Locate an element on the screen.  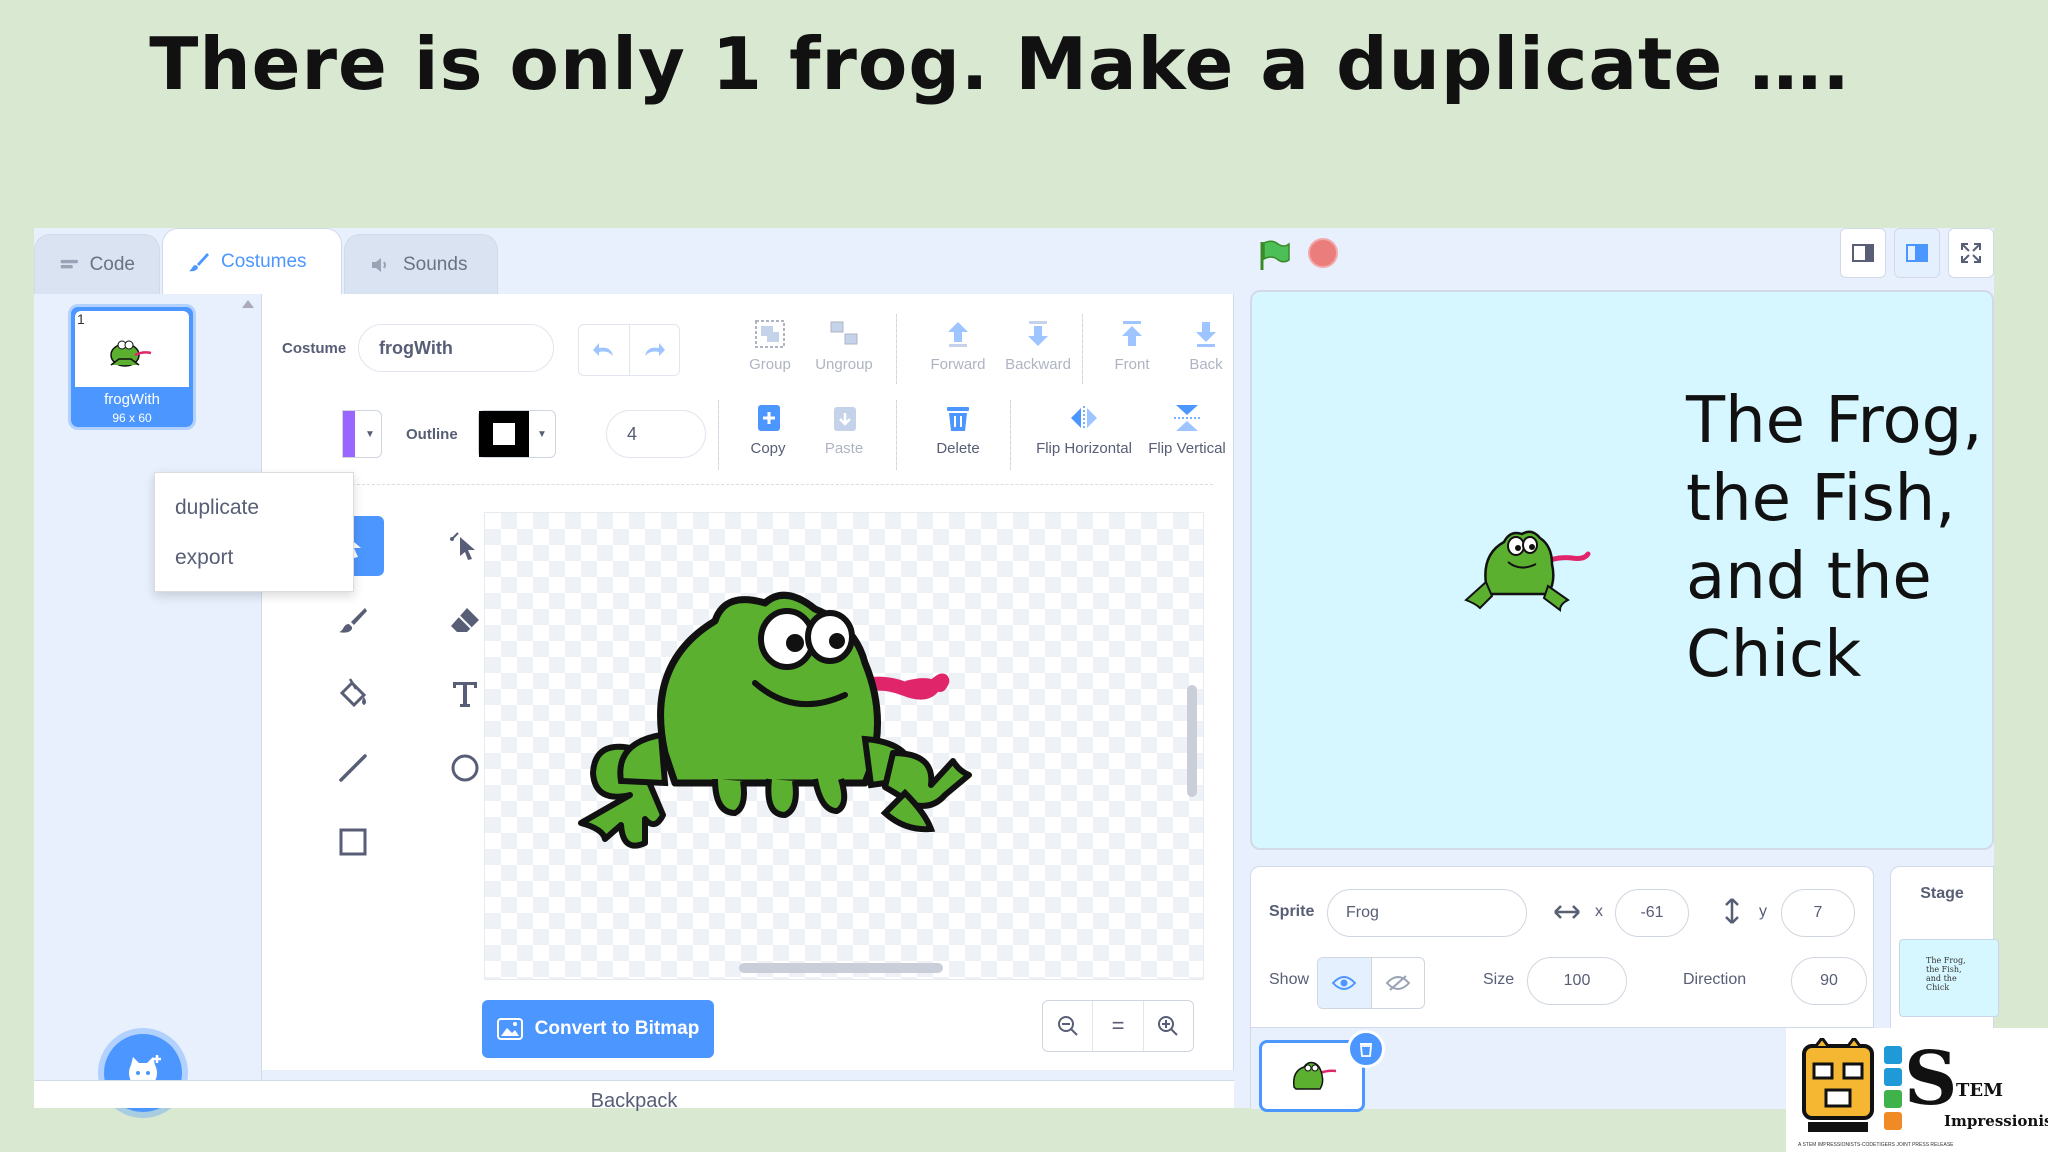
group-button: Group is located at coordinates (770, 345).